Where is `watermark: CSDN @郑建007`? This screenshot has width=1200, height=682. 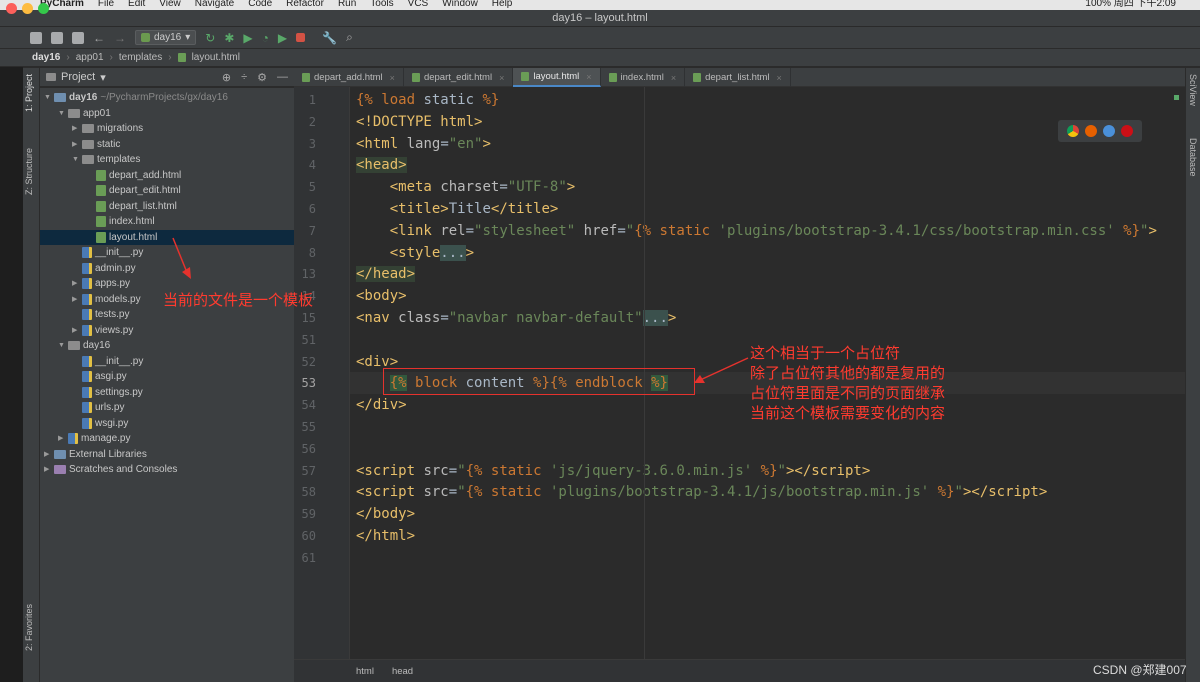 watermark: CSDN @郑建007 is located at coordinates (1140, 670).